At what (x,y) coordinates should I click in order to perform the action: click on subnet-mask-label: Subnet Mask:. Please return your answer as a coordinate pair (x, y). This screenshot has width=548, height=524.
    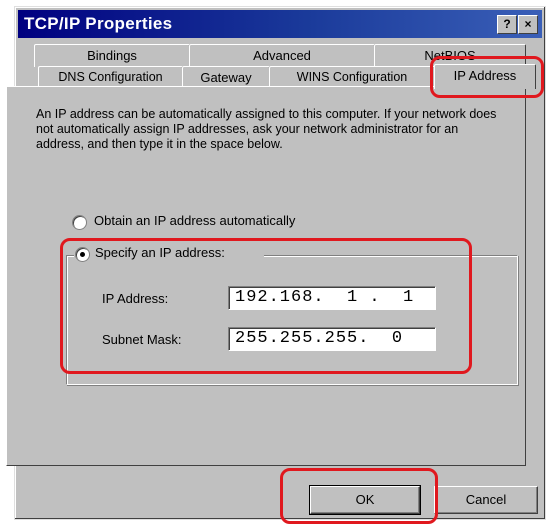
    Looking at the image, I should click on (142, 339).